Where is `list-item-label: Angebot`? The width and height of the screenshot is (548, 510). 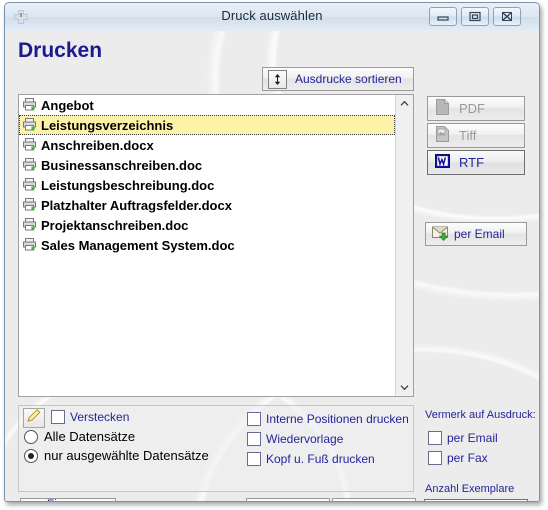
list-item-label: Angebot is located at coordinates (67, 105).